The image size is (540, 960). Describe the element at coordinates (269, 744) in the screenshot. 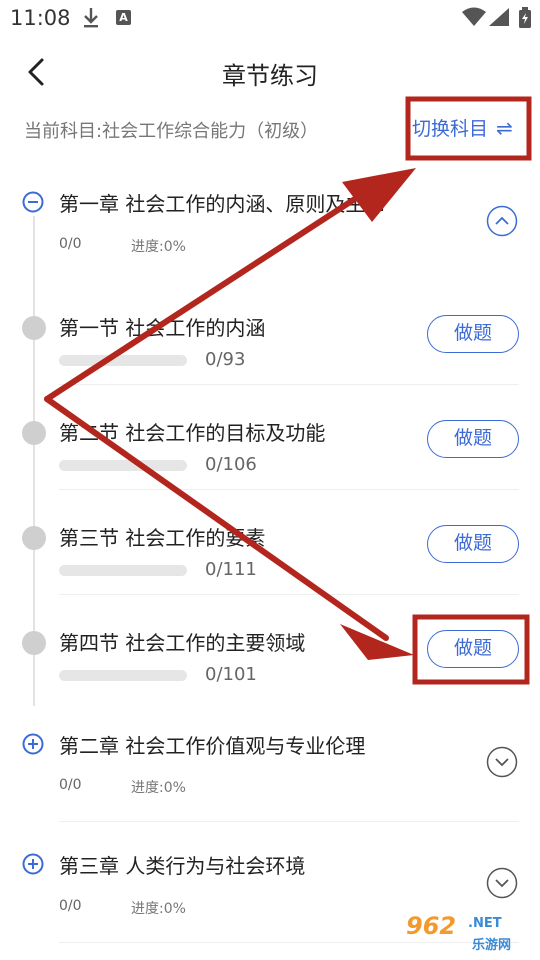

I see `chapter-title: 第二章 社会工作价值观与专业伦理` at that location.